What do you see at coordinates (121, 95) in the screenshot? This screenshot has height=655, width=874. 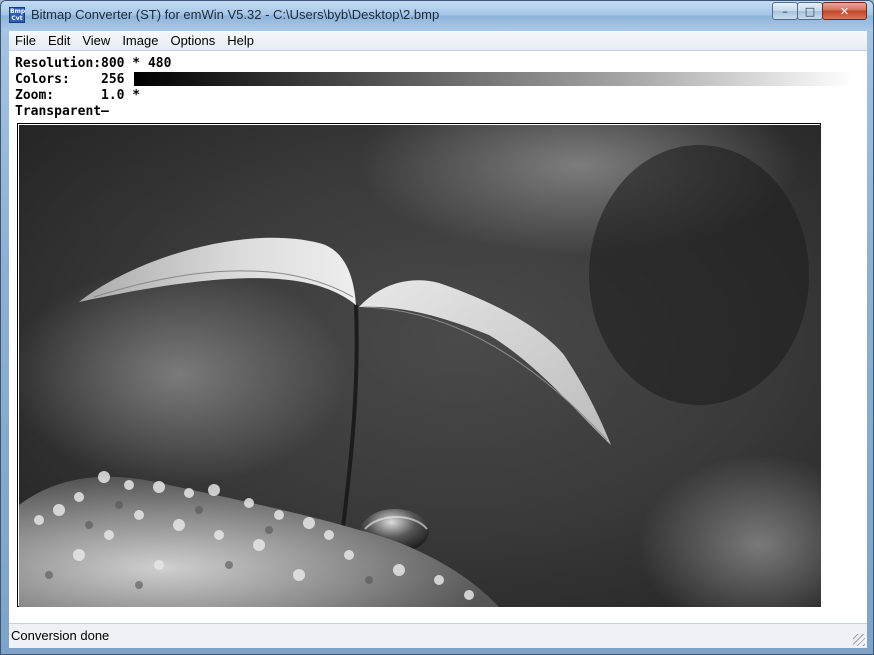 I see `zoom-value: 1.0 *` at bounding box center [121, 95].